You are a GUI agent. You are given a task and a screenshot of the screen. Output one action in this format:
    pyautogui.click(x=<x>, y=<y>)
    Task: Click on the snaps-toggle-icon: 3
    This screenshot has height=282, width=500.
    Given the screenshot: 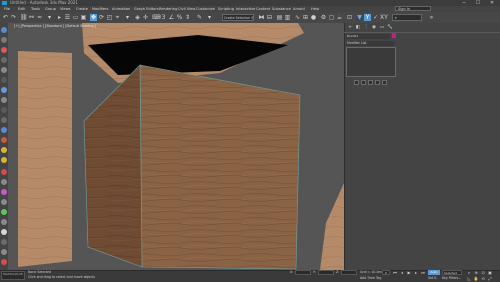 What is the action you would take?
    pyautogui.click(x=163, y=17)
    